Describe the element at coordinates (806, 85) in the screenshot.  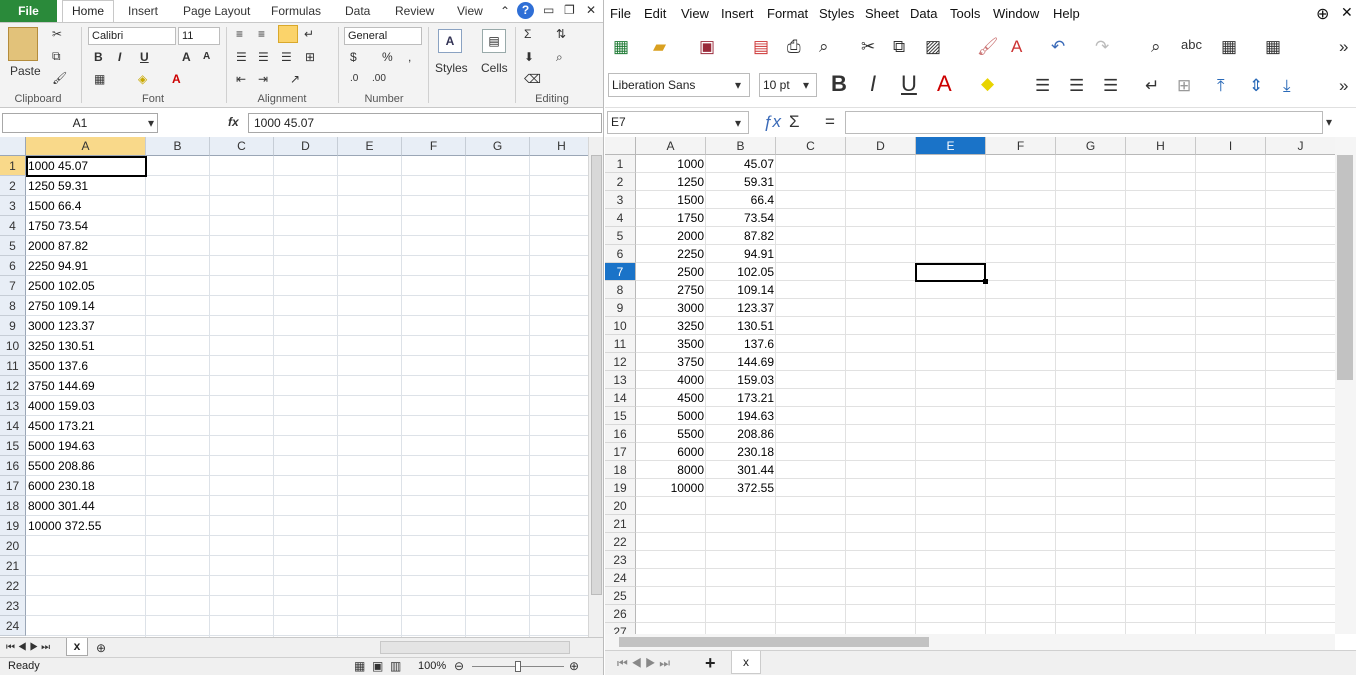
I see `font-size-dropdown-icon: ▾` at that location.